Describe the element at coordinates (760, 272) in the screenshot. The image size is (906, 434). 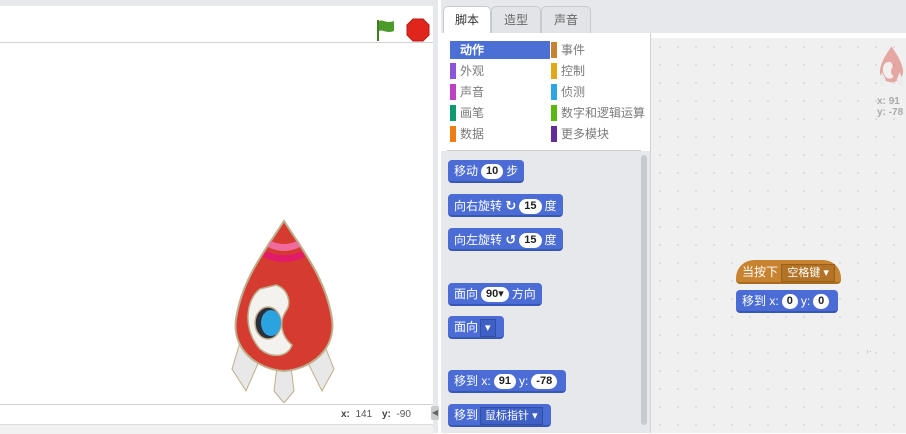
I see `hat-label: 当按下` at that location.